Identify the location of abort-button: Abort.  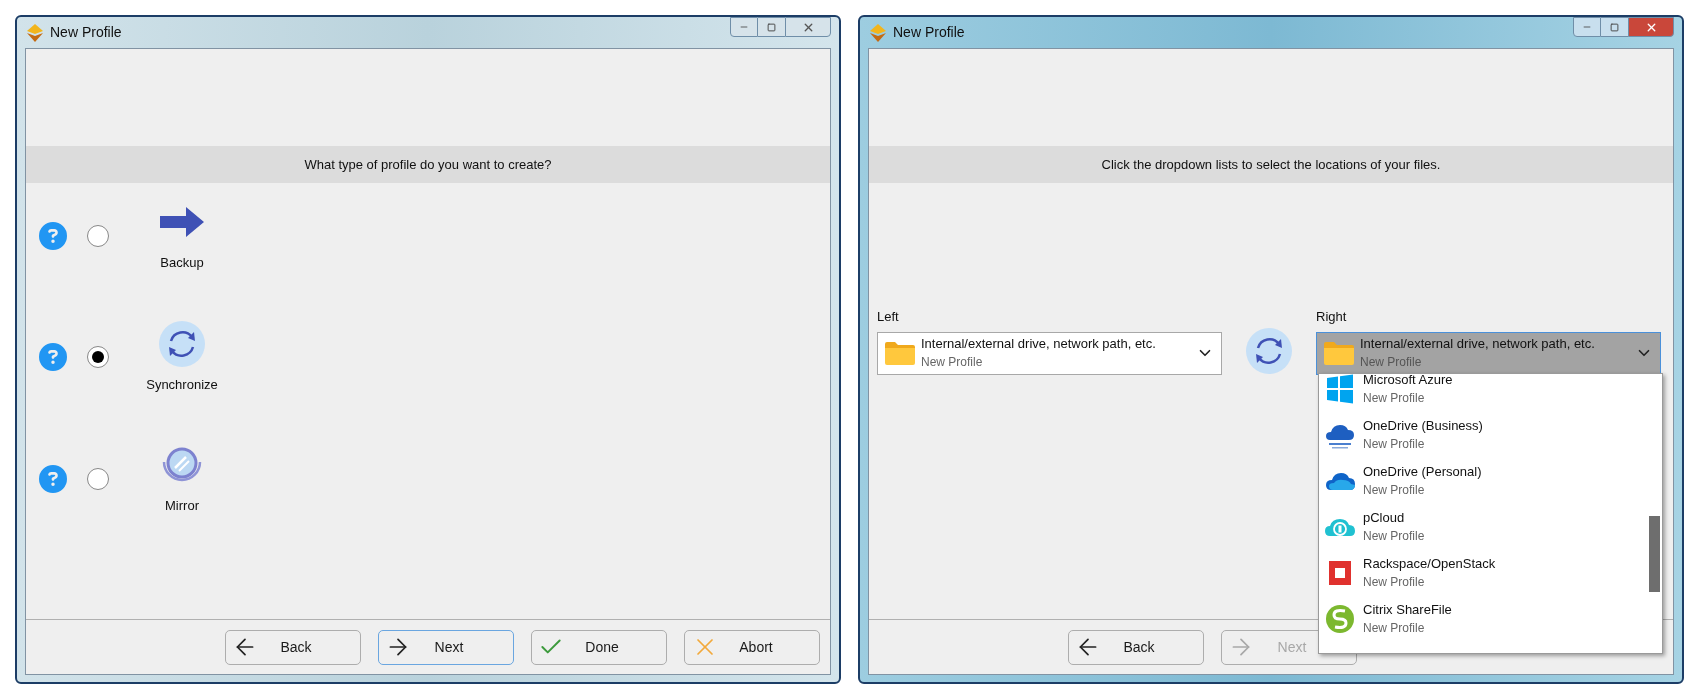
(752, 647).